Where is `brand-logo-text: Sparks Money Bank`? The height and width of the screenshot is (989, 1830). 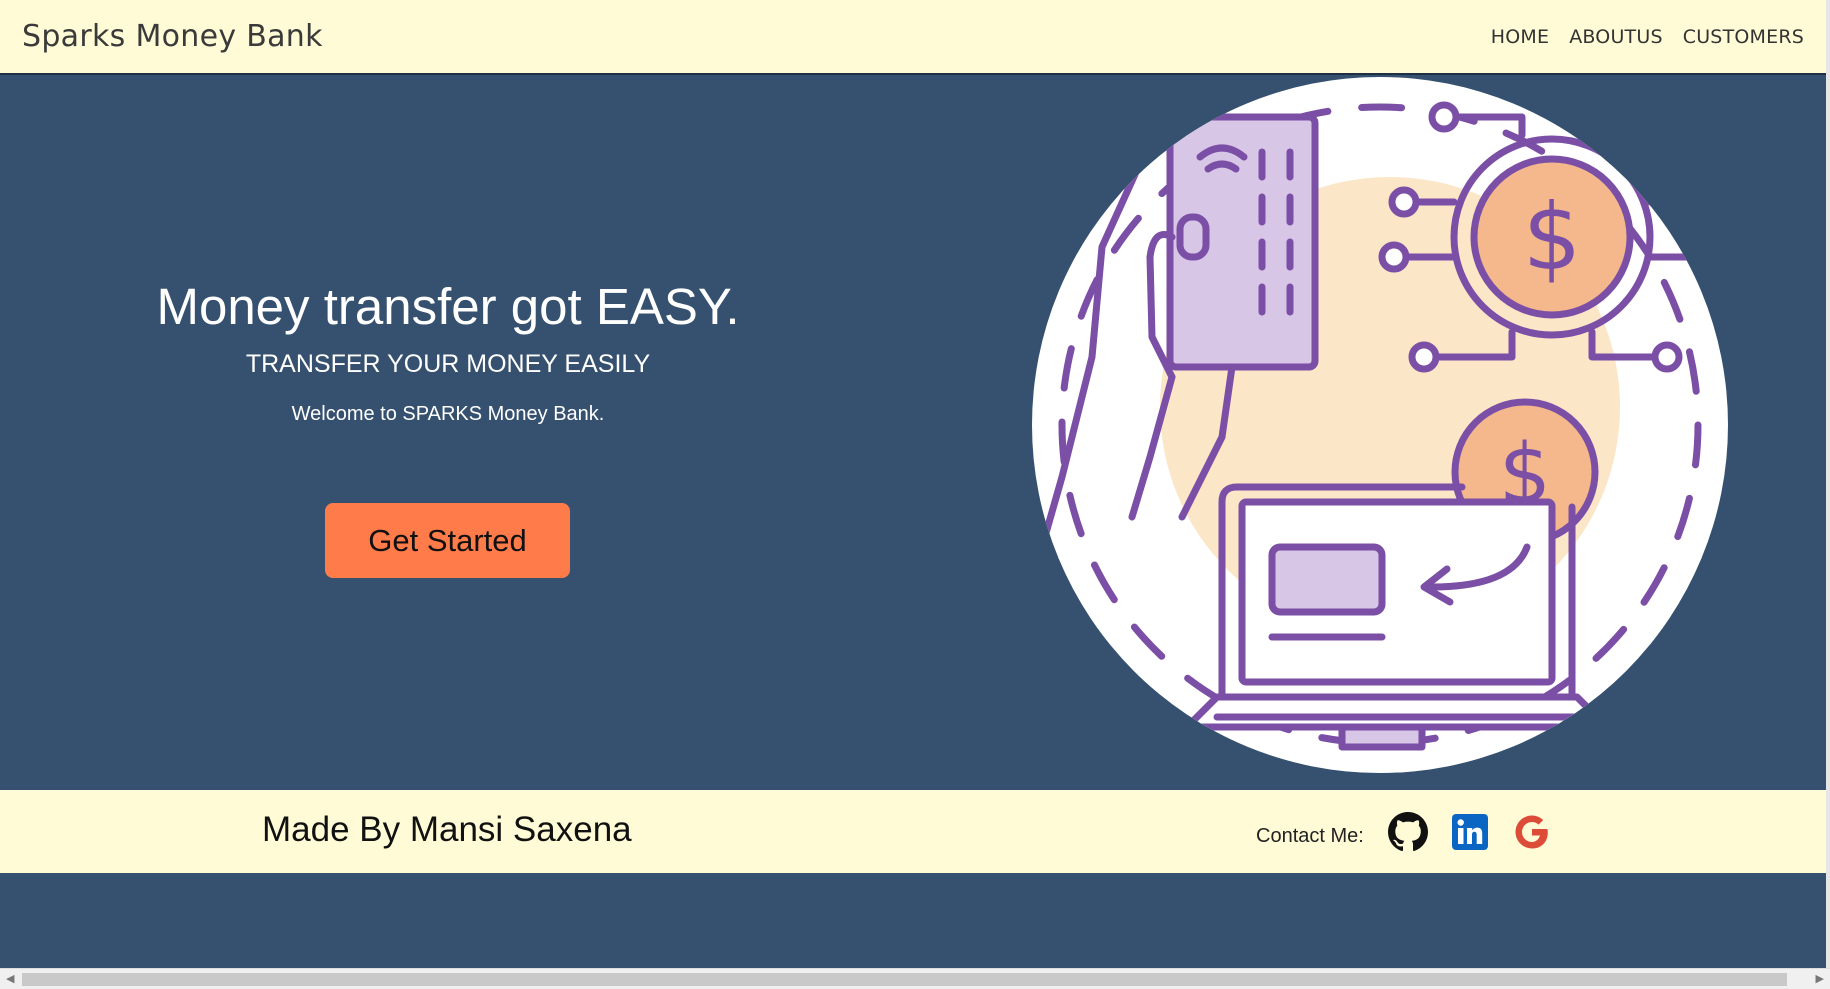 brand-logo-text: Sparks Money Bank is located at coordinates (172, 36).